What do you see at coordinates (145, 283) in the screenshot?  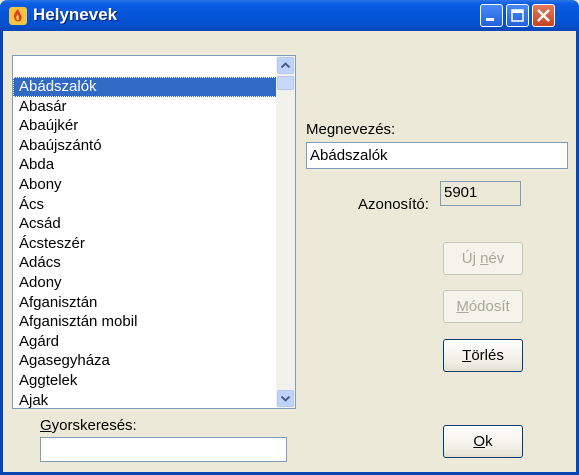 I see `list-item: Adony` at bounding box center [145, 283].